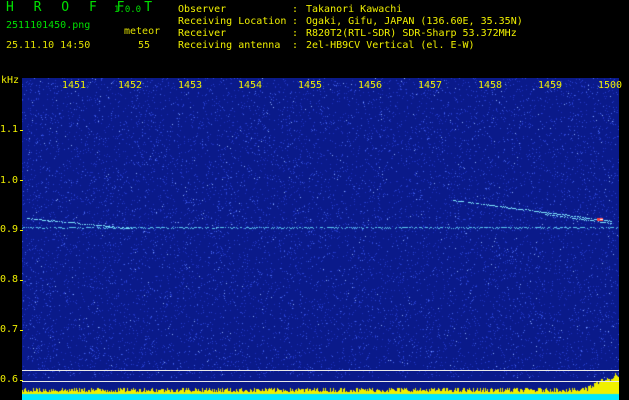 The height and width of the screenshot is (400, 629). Describe the element at coordinates (9, 229) in the screenshot. I see `y-tick-label: 0.9` at that location.